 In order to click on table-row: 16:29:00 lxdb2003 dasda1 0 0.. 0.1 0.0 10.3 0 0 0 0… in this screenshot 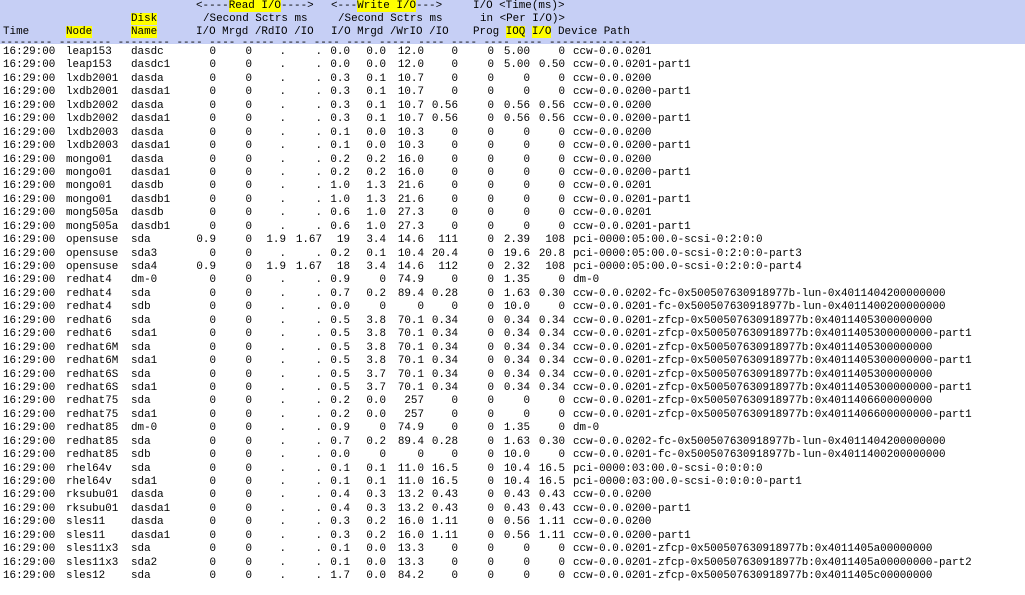, I will do `click(512, 146)`.